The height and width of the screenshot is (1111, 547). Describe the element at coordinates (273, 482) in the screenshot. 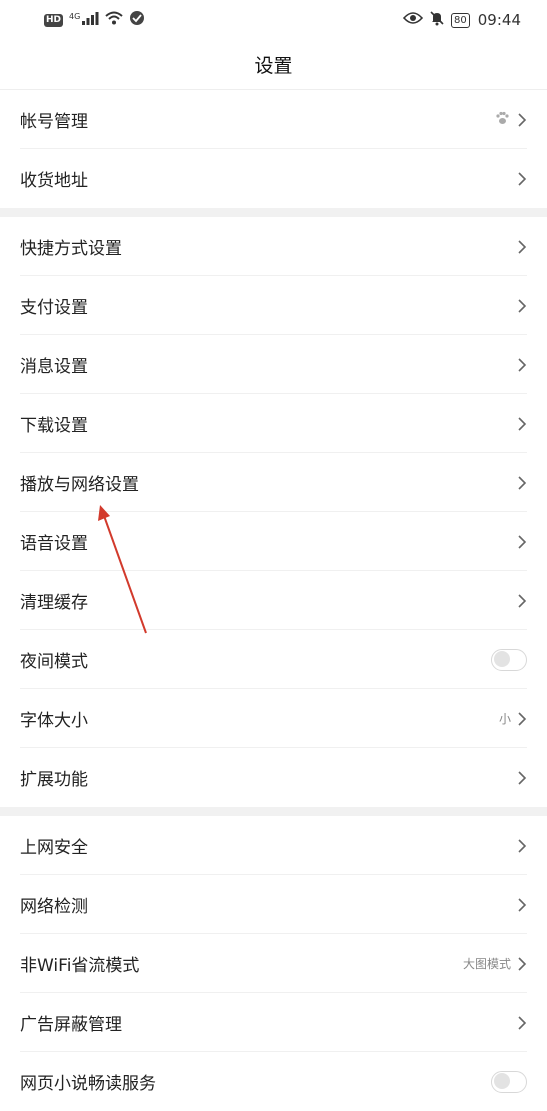

I see `settings-item-playback-network: 播放与网络设置` at that location.